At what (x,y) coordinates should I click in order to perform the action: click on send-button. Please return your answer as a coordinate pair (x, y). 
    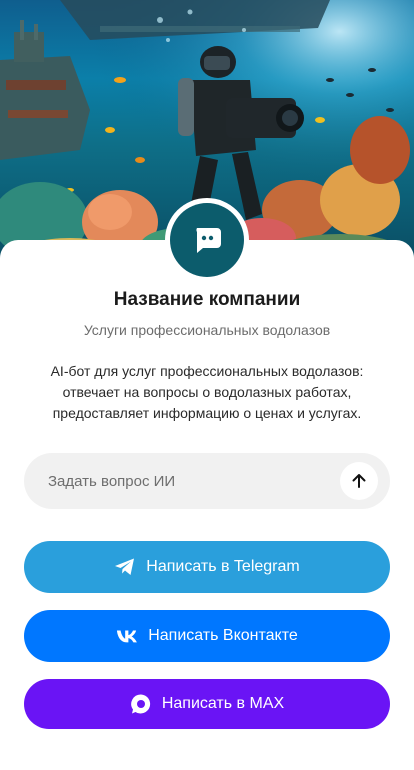
    Looking at the image, I should click on (359, 481).